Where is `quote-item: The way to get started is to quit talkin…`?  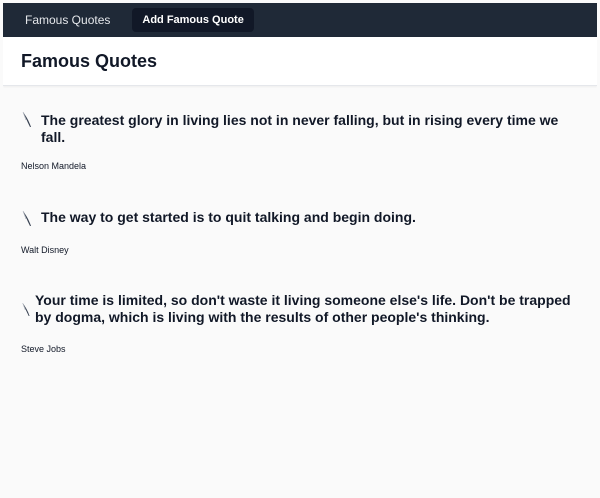
quote-item: The way to get started is to quit talkin… is located at coordinates (300, 231).